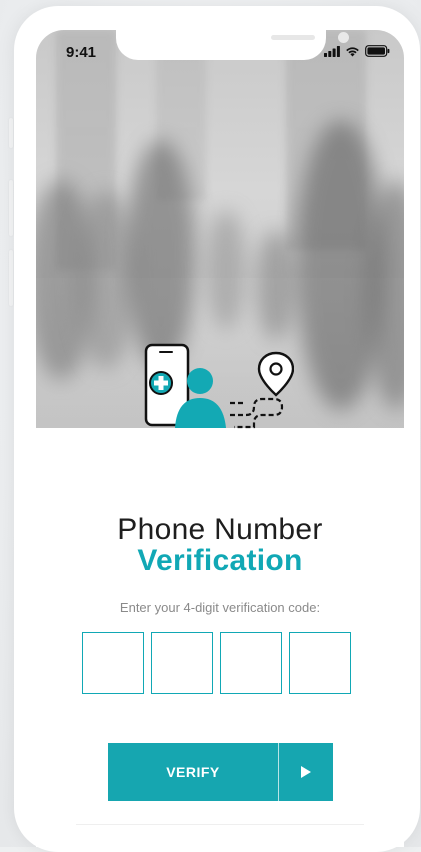 This screenshot has height=852, width=421. Describe the element at coordinates (220, 560) in the screenshot. I see `page-title-highlight: Verification` at that location.